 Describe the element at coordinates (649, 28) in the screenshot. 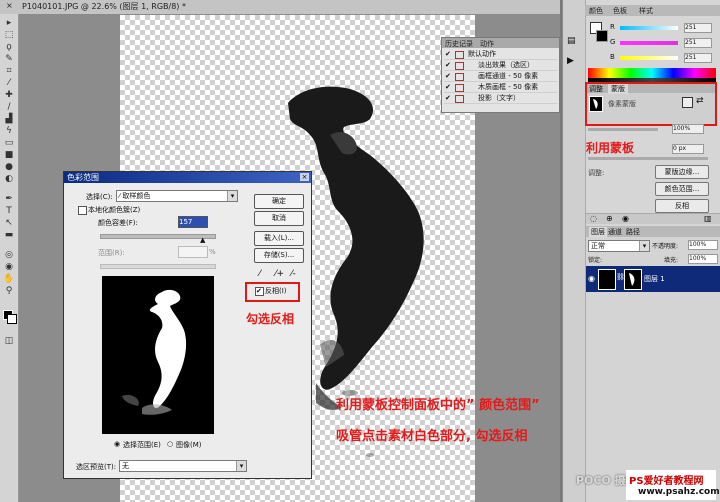

I see `red-slider-track` at that location.